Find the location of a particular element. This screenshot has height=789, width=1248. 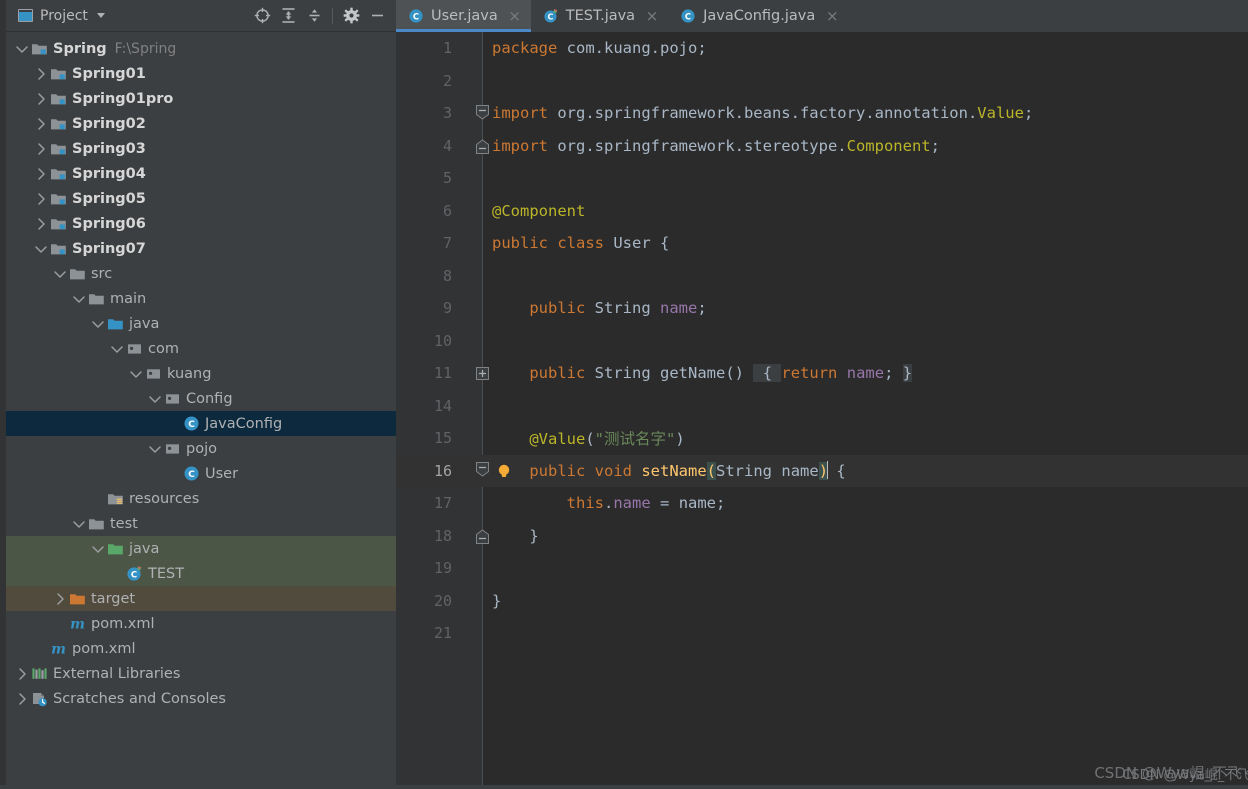

tree-node-test: test is located at coordinates (201, 523).